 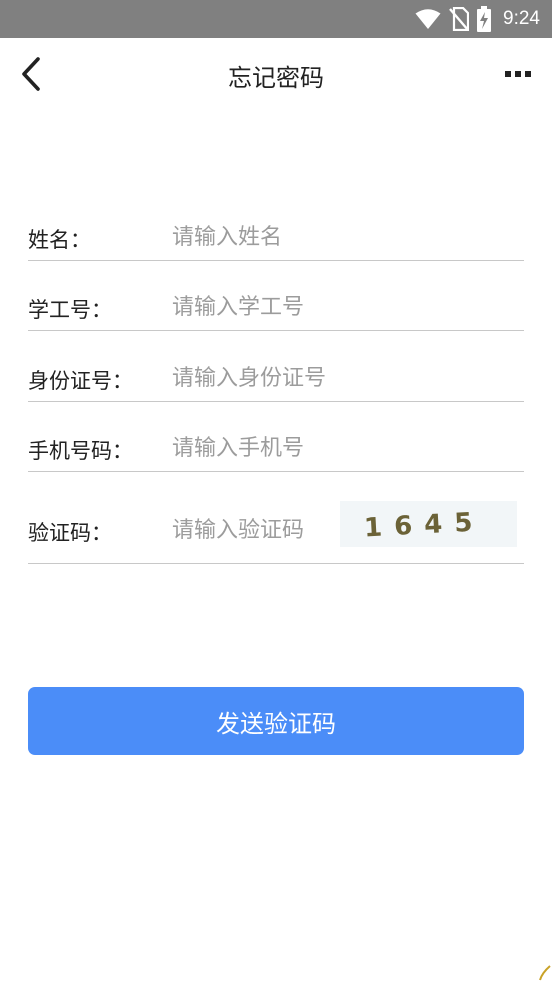 I want to click on send-code-label: 发送验证码, so click(x=276, y=723).